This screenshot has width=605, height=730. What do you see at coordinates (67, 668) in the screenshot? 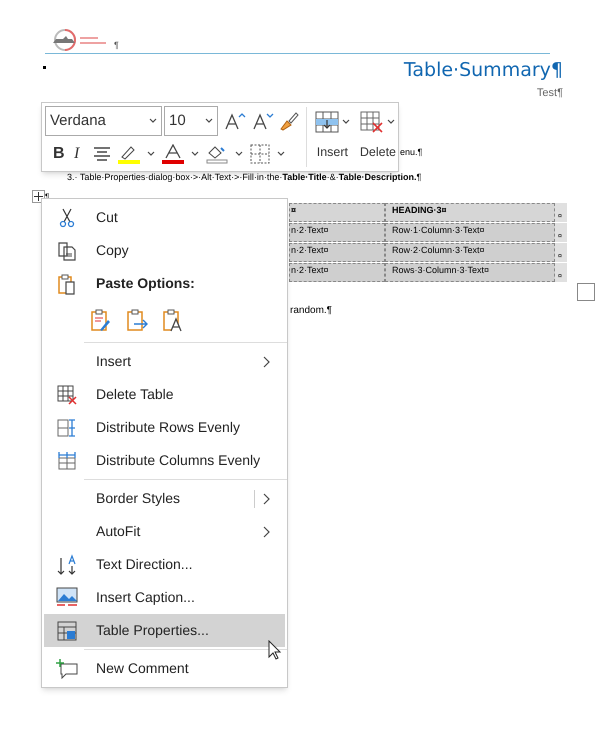
I see `new-comment-icon` at bounding box center [67, 668].